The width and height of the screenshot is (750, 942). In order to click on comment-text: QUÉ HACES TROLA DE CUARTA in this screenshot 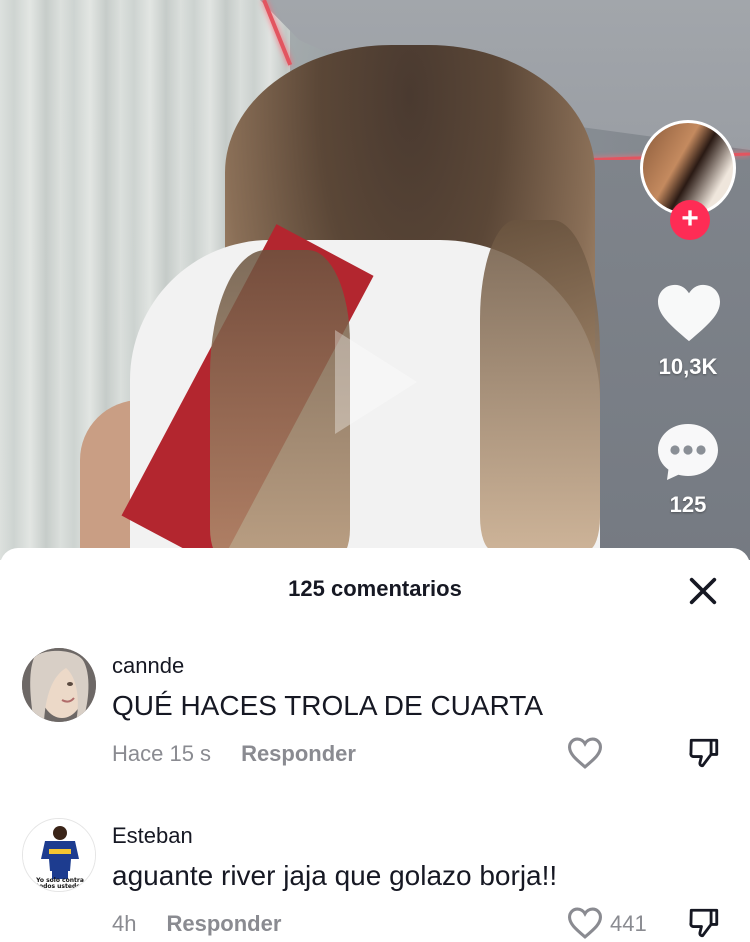, I will do `click(327, 705)`.